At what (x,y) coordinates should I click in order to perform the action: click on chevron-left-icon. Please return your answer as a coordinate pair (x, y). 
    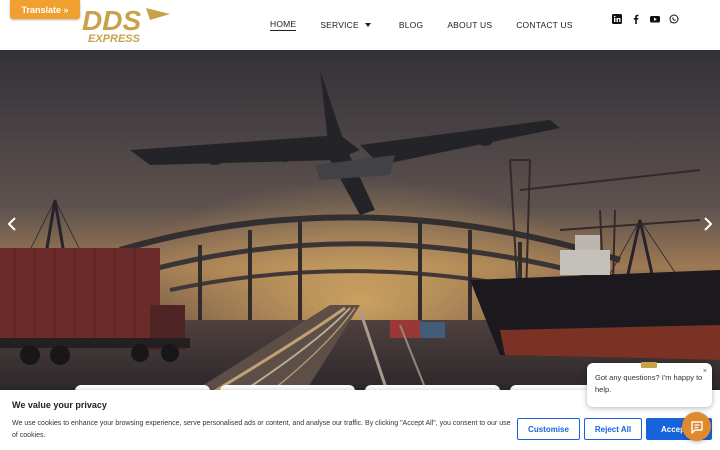
    Looking at the image, I should click on (12, 224).